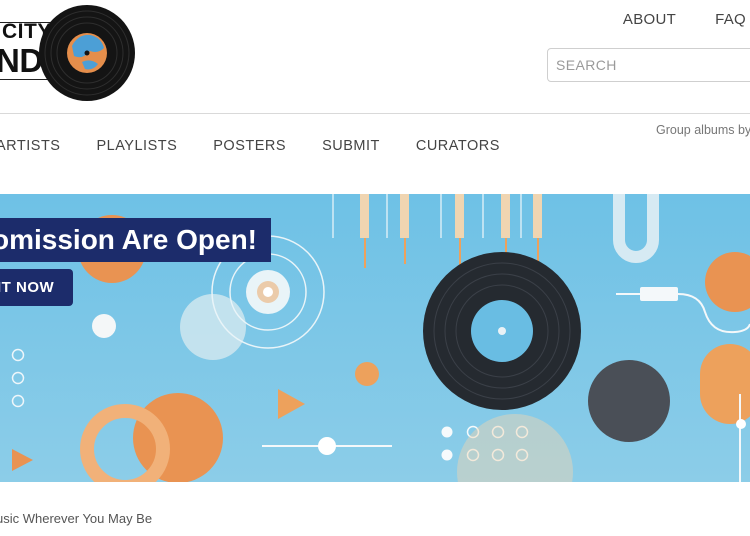 The width and height of the screenshot is (750, 536). I want to click on nav-item-artists: ARTISTS, so click(30, 146).